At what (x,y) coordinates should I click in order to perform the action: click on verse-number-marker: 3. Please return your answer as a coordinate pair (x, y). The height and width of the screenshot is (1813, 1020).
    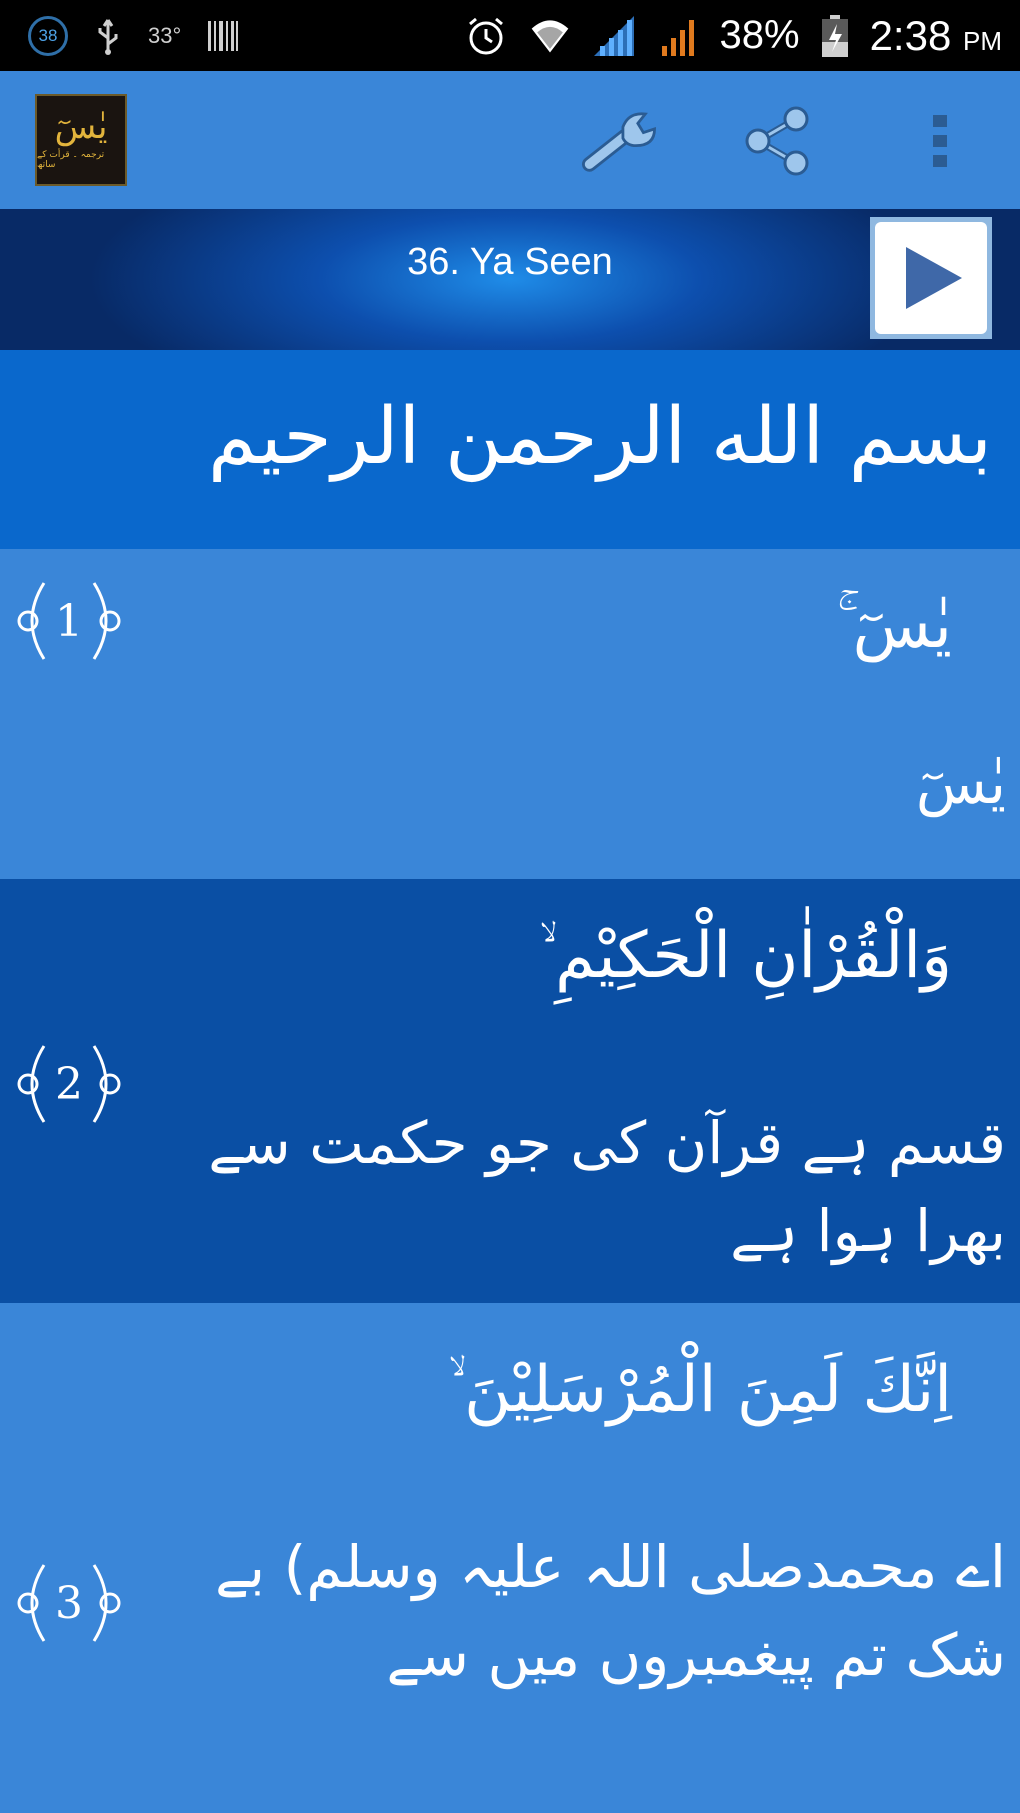
    Looking at the image, I should click on (69, 1603).